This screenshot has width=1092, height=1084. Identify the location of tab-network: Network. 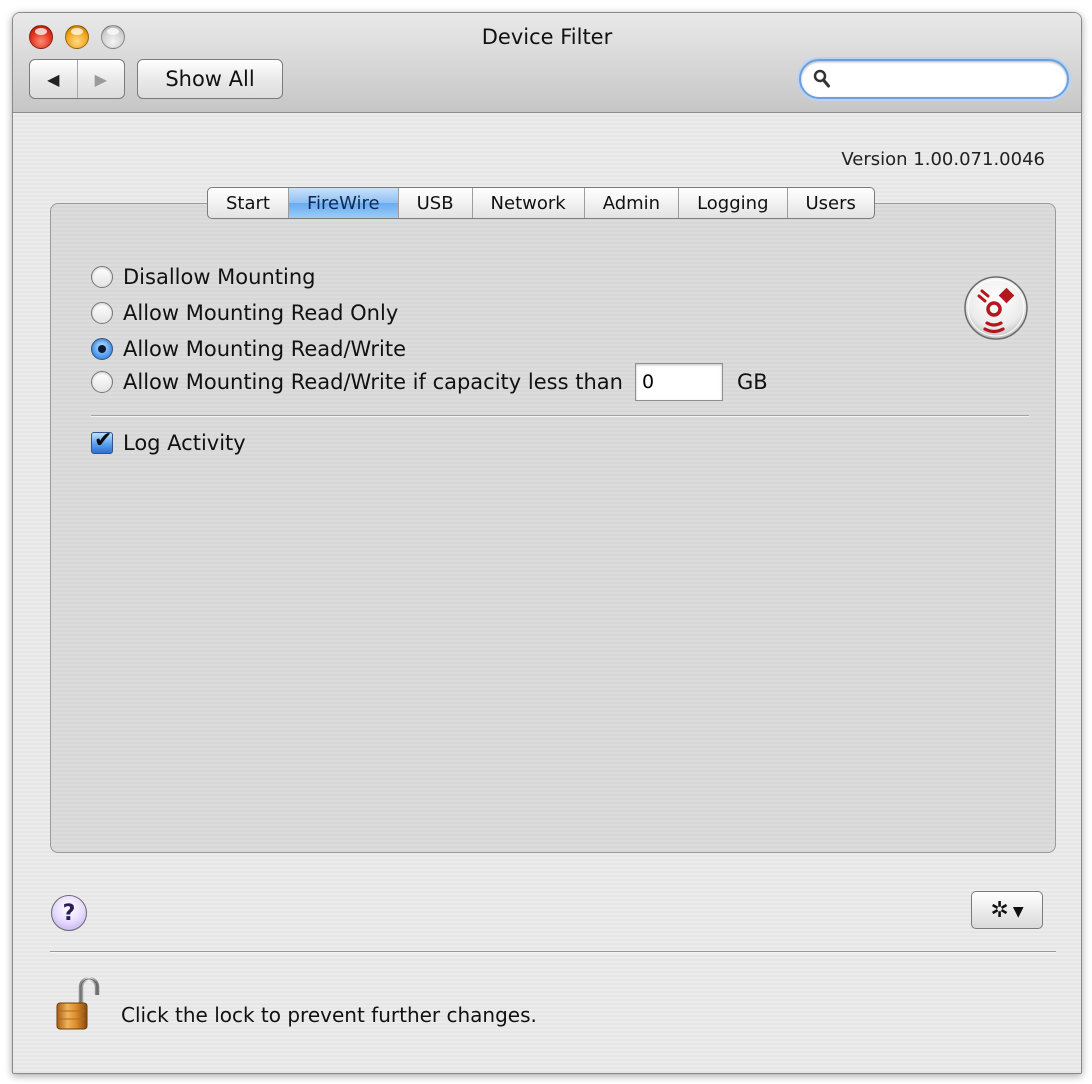
(527, 203).